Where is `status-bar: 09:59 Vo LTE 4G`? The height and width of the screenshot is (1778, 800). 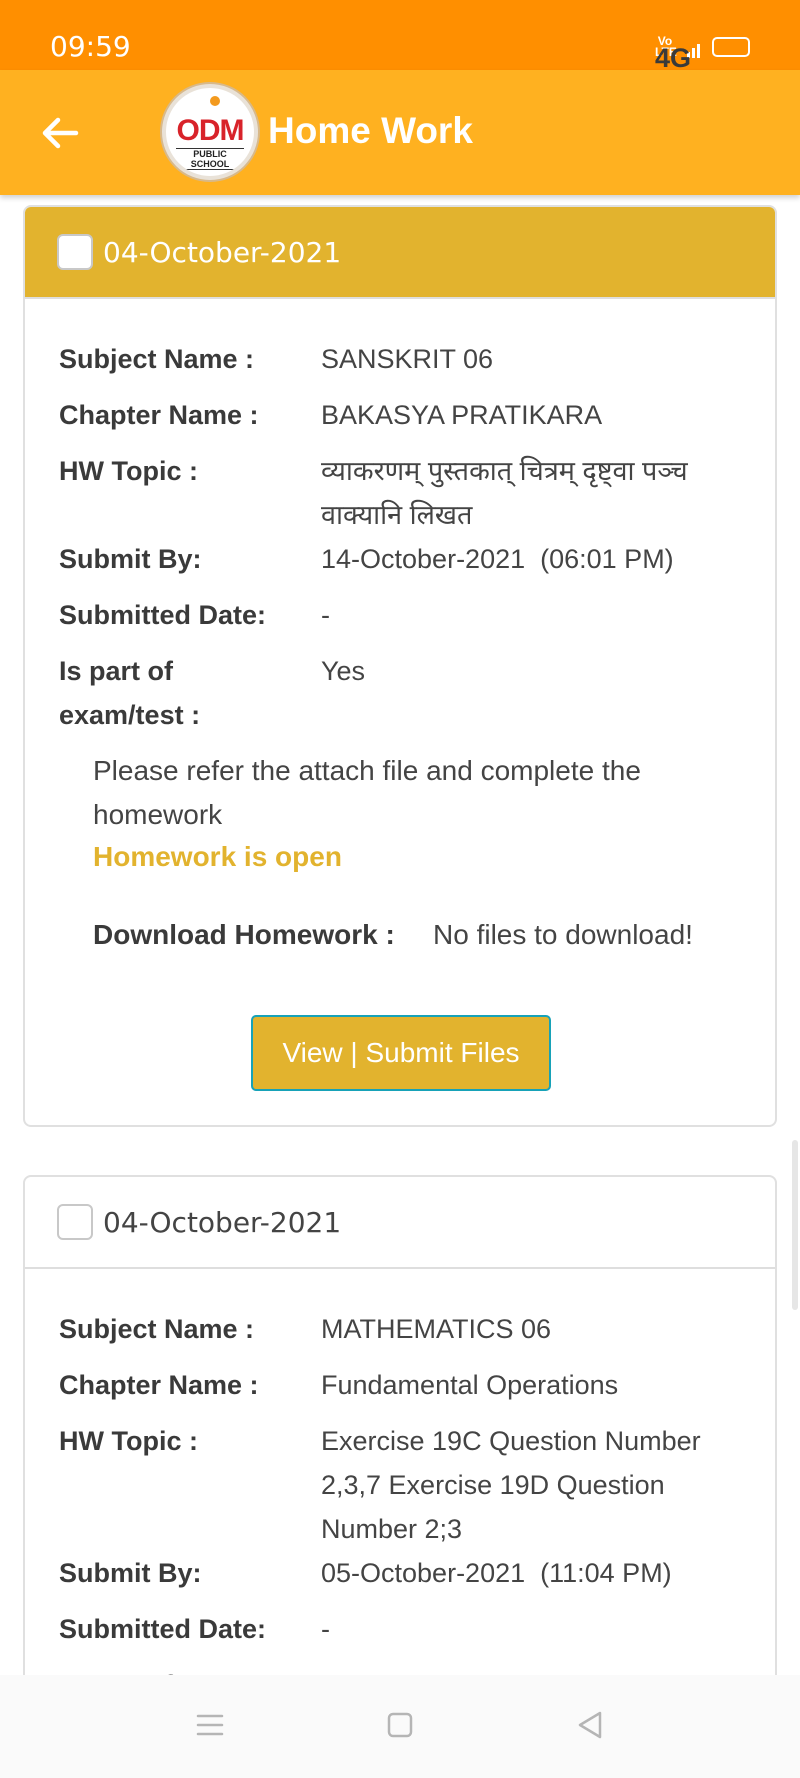 status-bar: 09:59 Vo LTE 4G is located at coordinates (400, 36).